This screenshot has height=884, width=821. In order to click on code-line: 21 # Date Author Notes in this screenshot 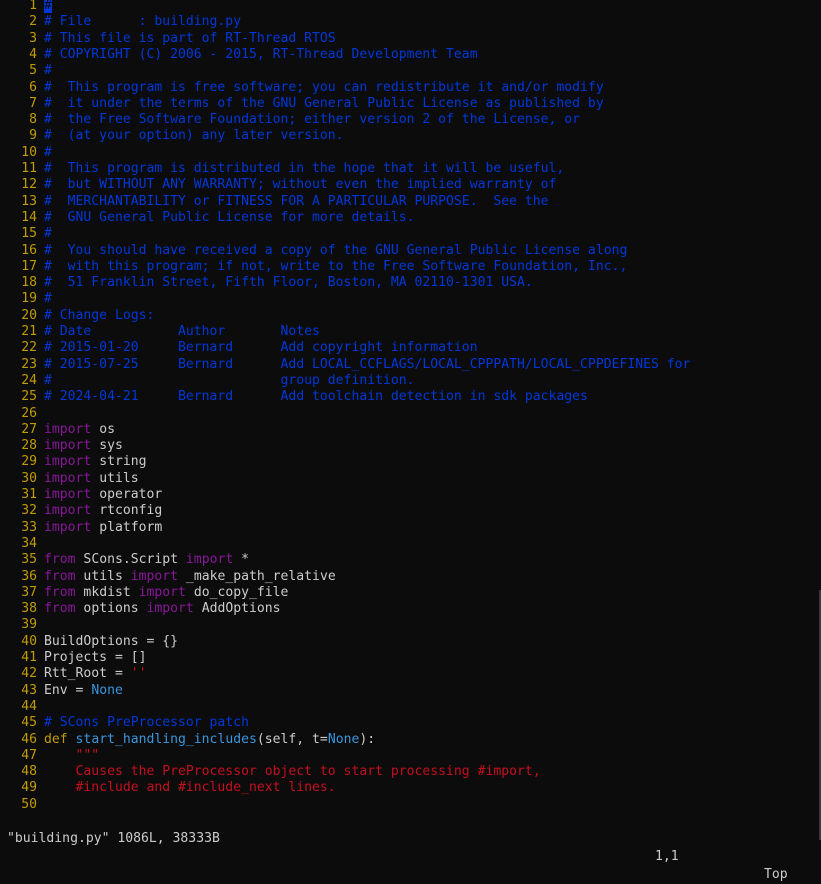, I will do `click(160, 332)`.